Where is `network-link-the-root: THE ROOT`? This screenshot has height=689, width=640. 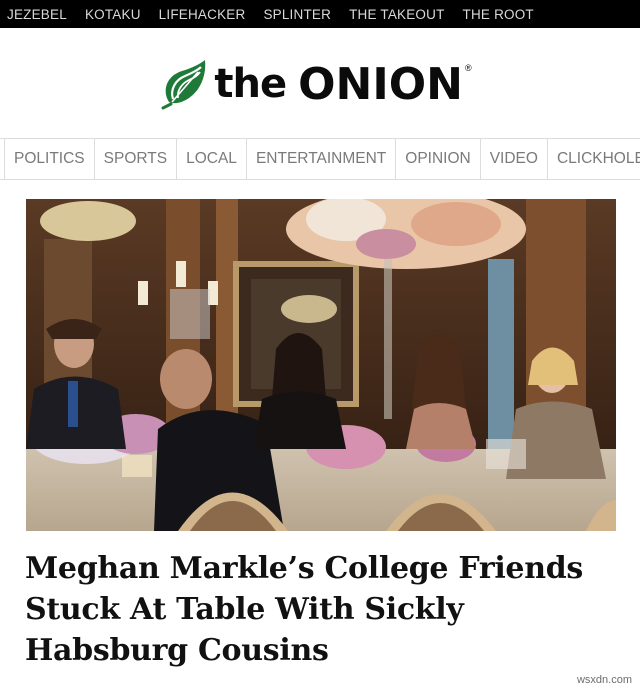 network-link-the-root: THE ROOT is located at coordinates (498, 14).